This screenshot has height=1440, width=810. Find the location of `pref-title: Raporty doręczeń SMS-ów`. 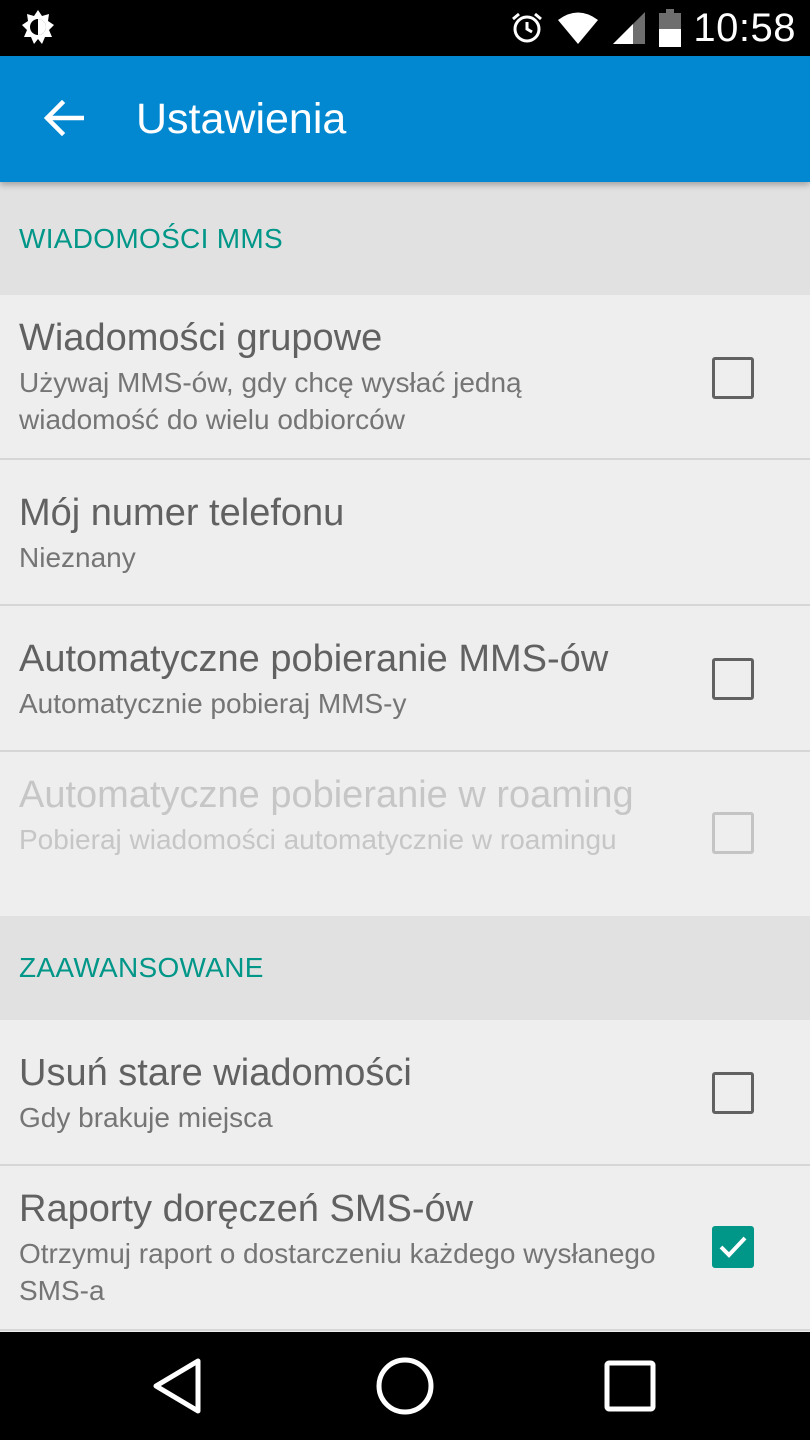

pref-title: Raporty doręczeń SMS-ów is located at coordinates (246, 1209).